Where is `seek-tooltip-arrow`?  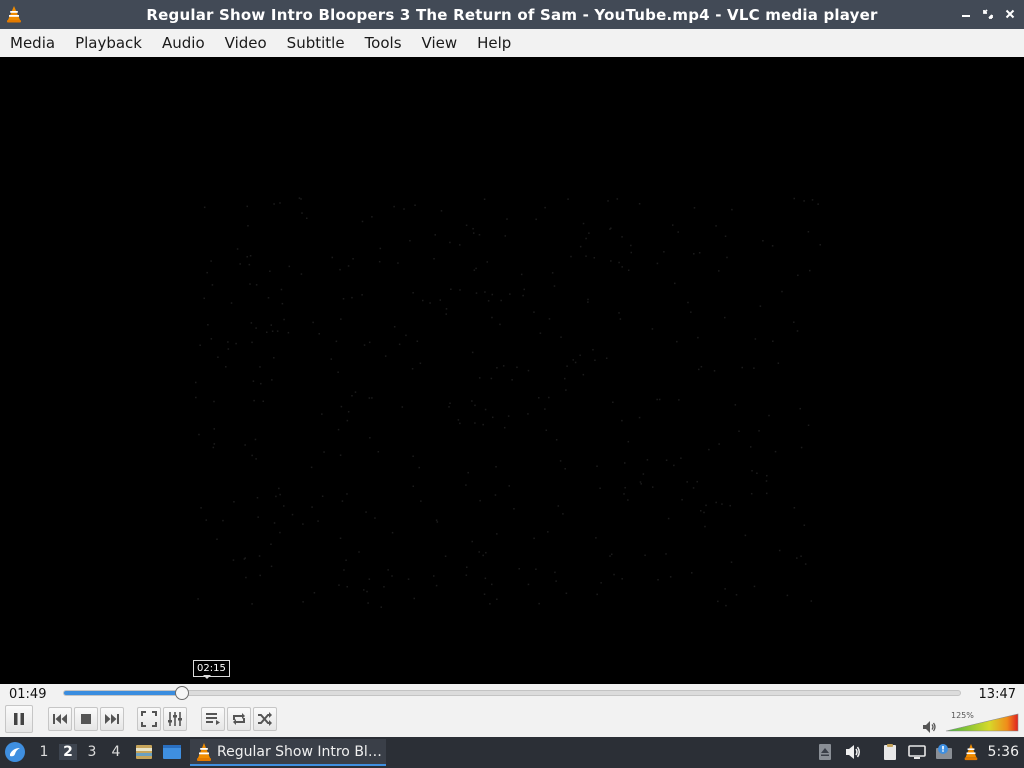
seek-tooltip-arrow is located at coordinates (207, 677).